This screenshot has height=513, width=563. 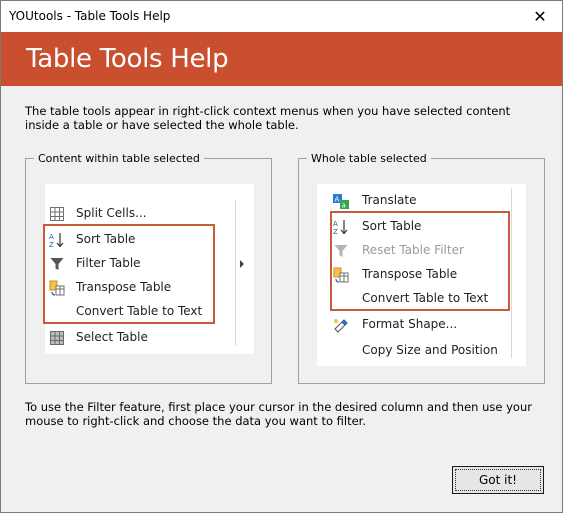 I want to click on window-title: YOUtools - Table Tools Help, so click(x=90, y=16).